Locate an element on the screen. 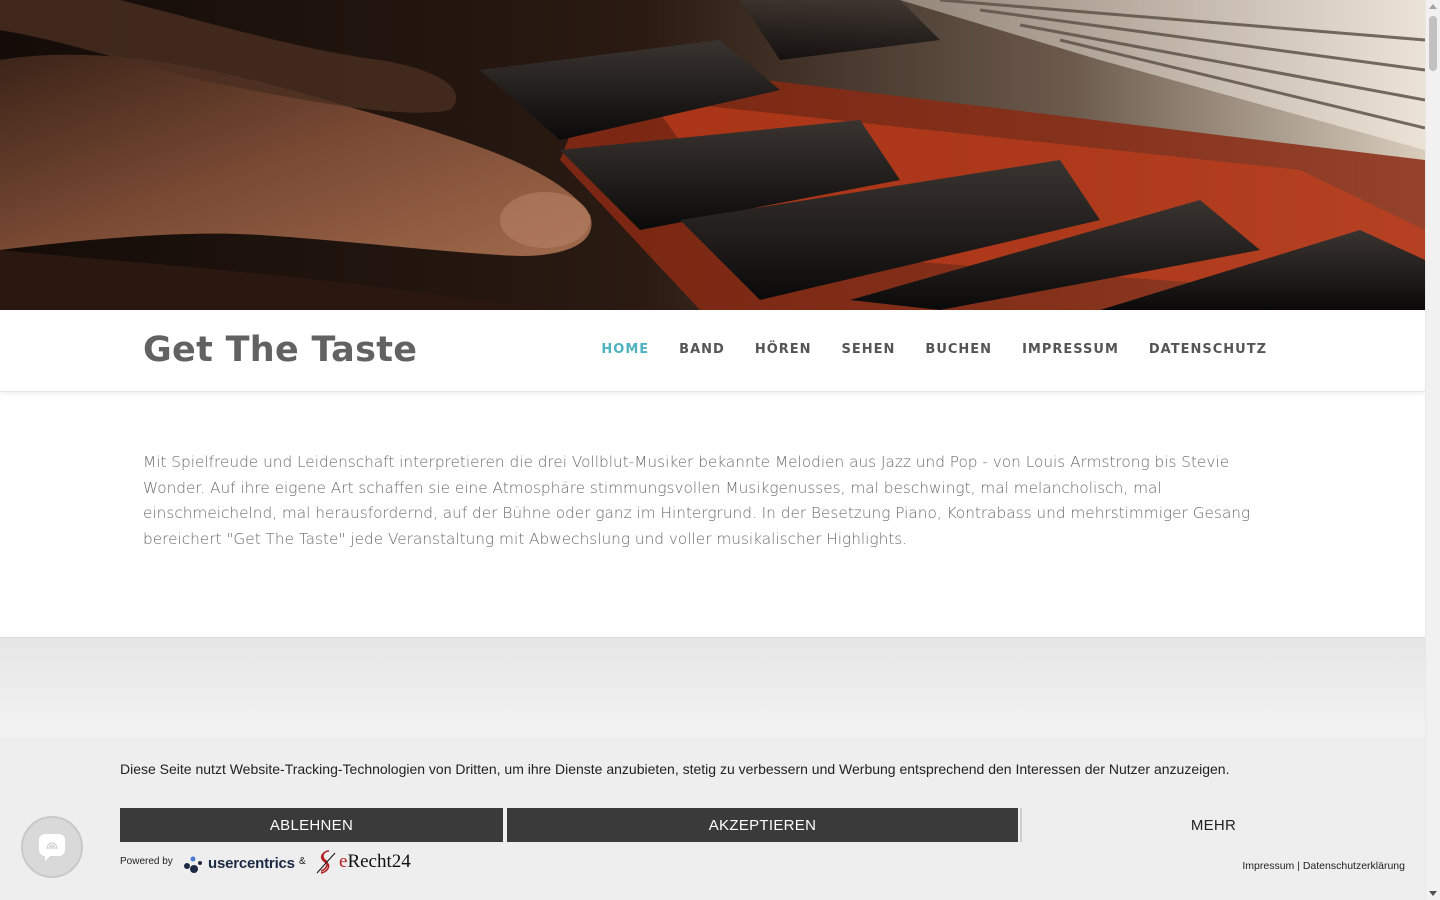  nav-item-impressum: IMPRESSUM is located at coordinates (1070, 349).